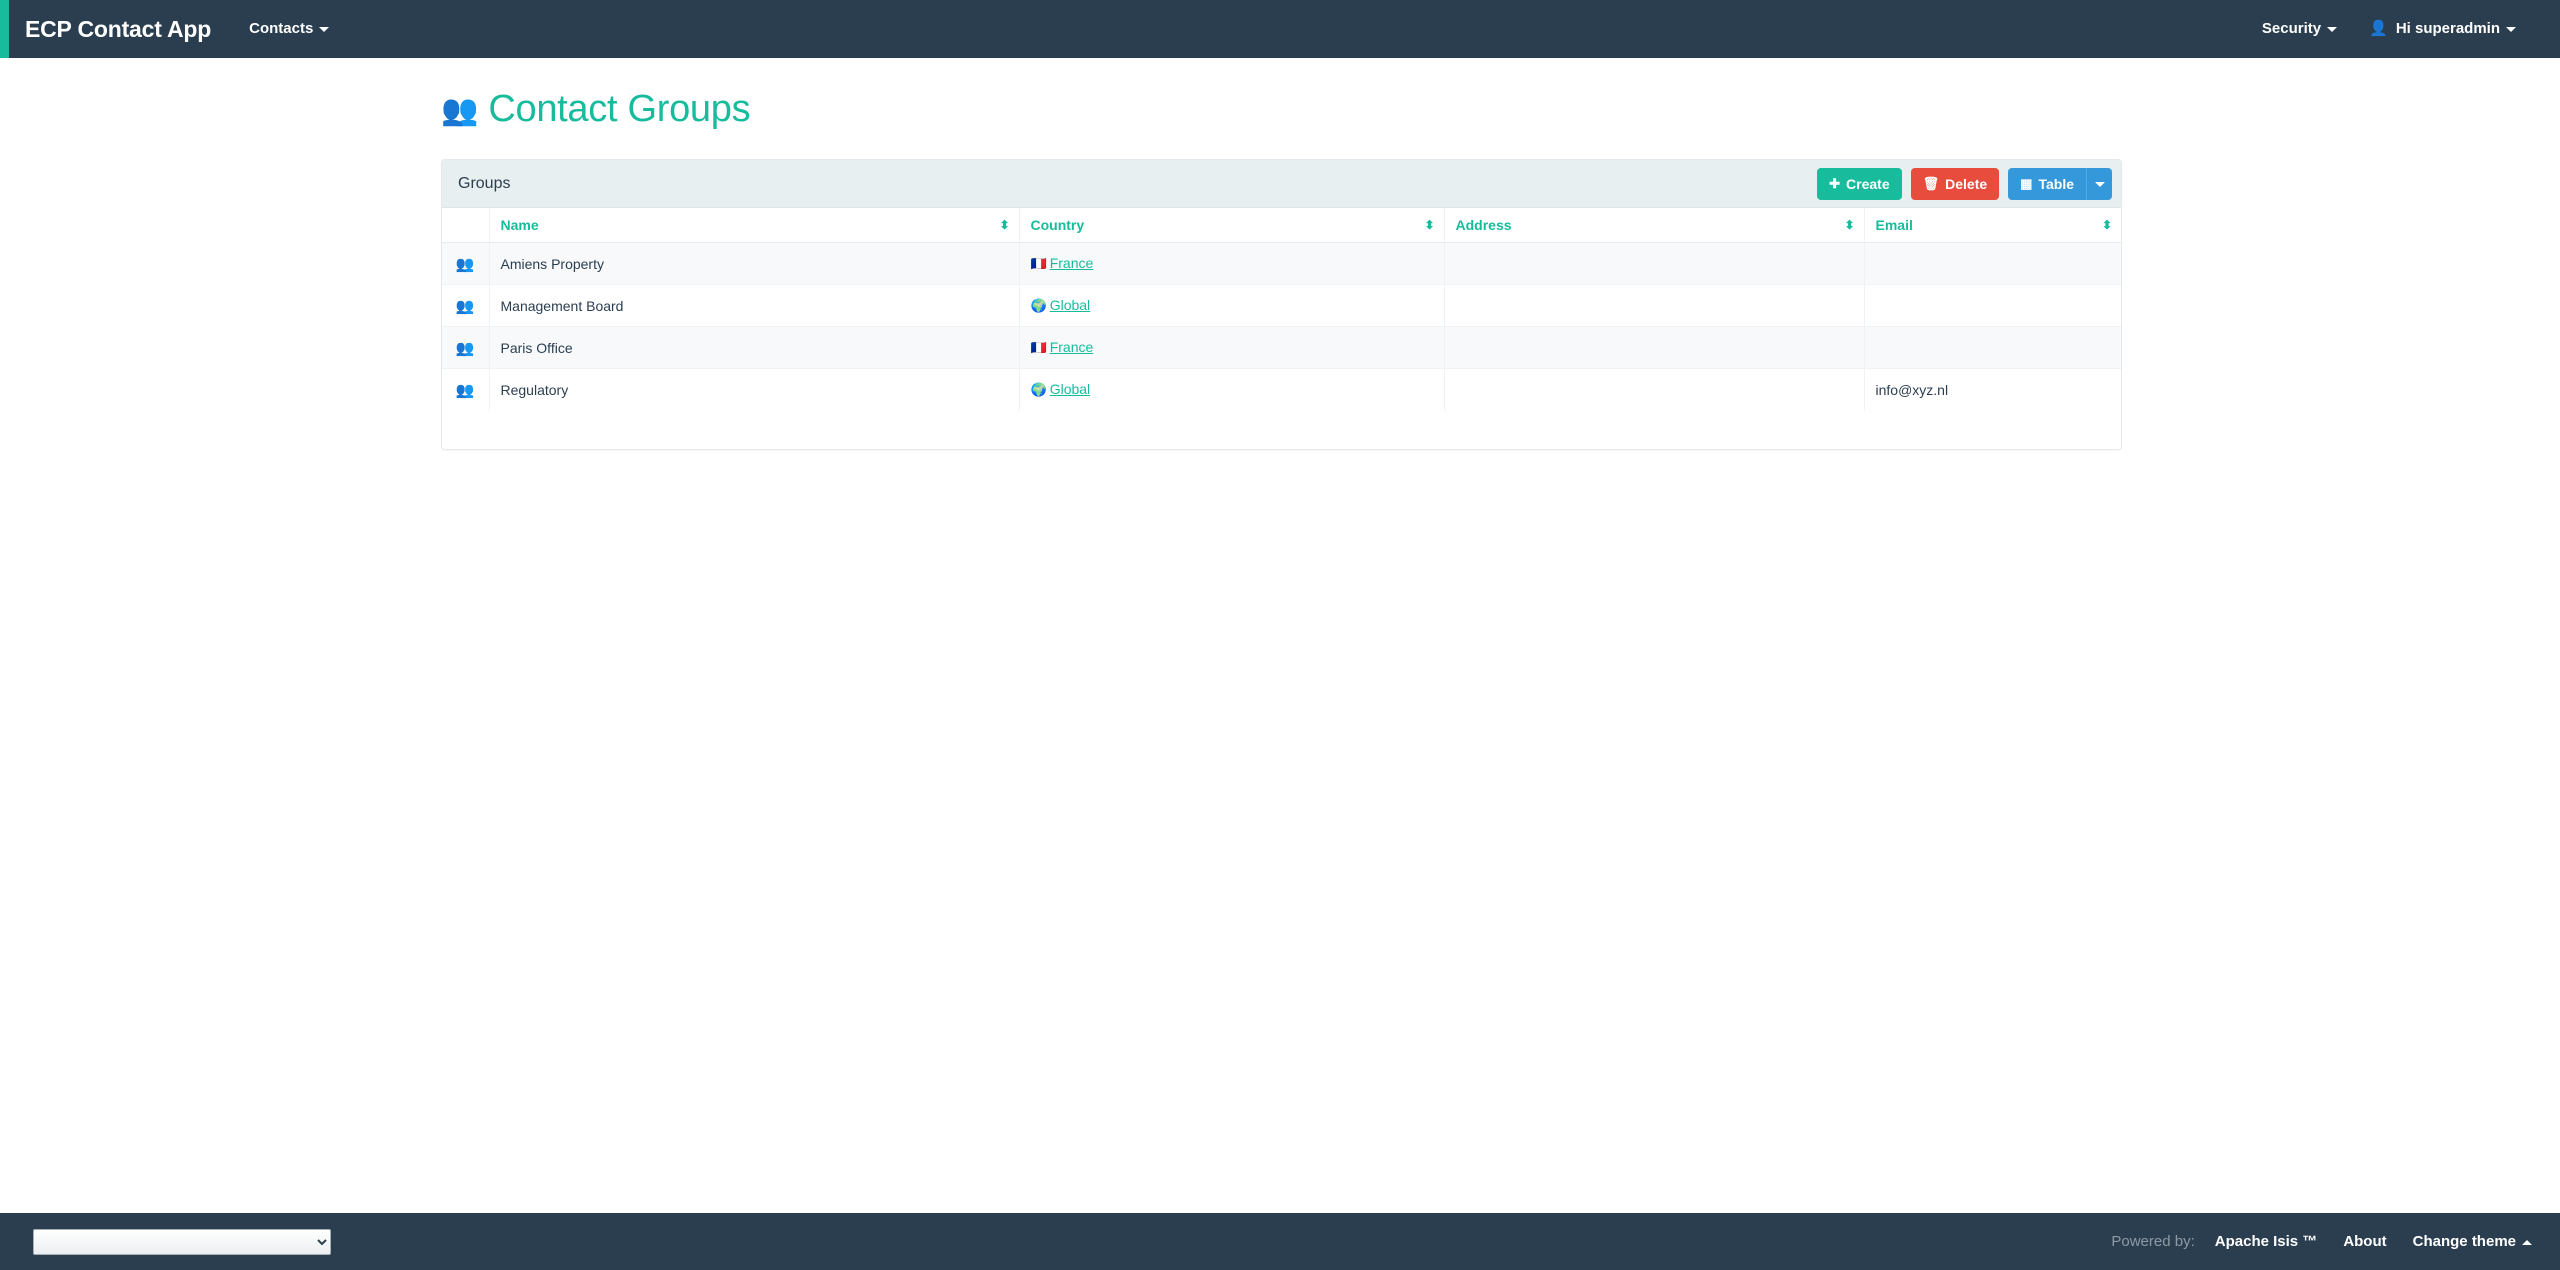 The width and height of the screenshot is (2560, 1270). Describe the element at coordinates (2291, 28) in the screenshot. I see `nav-item-security-label: Security` at that location.